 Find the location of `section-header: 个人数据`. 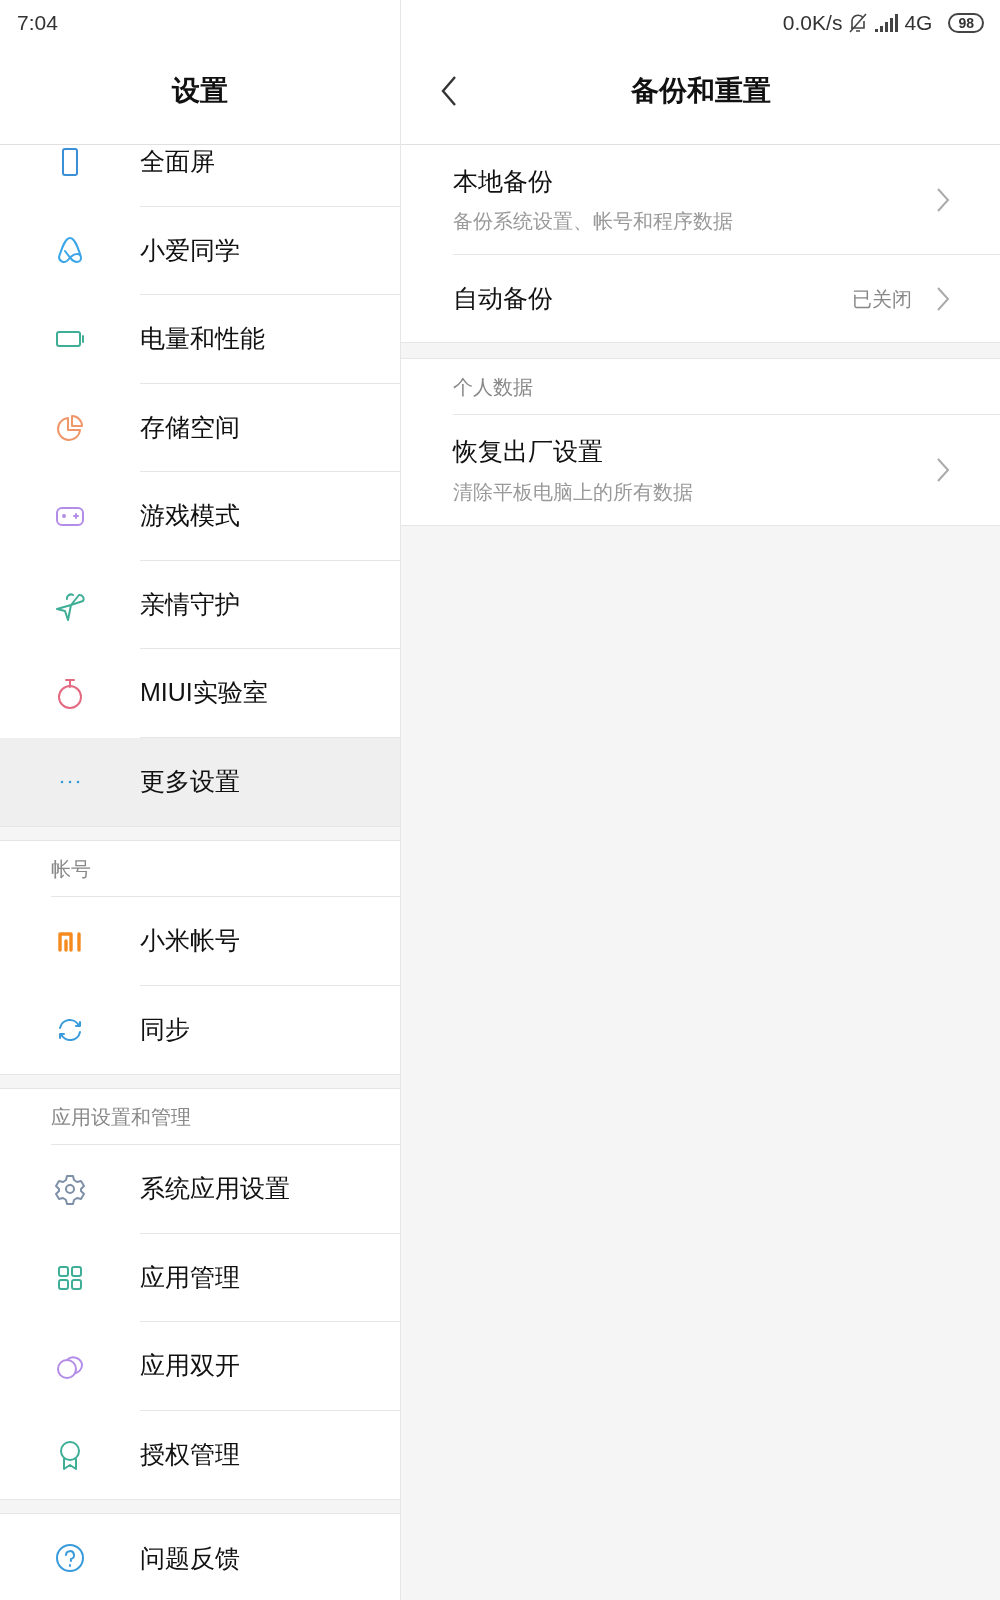

section-header: 个人数据 is located at coordinates (493, 387).